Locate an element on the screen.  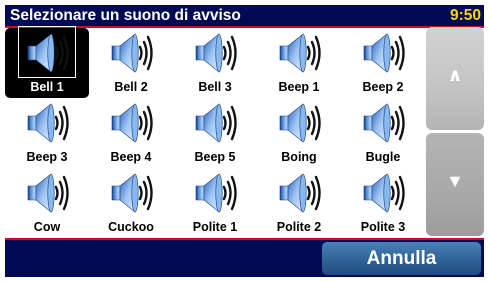
sound-label: Beep 4 is located at coordinates (131, 157).